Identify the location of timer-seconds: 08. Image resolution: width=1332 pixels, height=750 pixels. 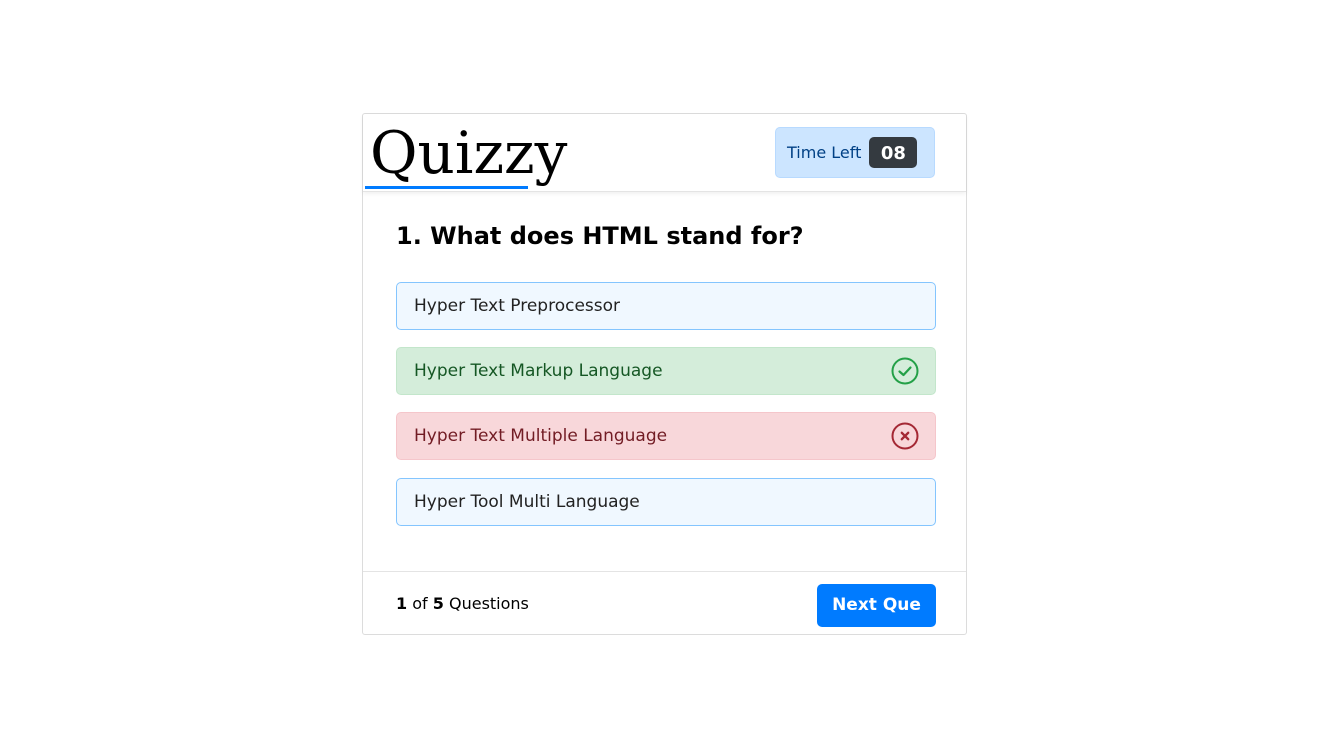
(893, 152).